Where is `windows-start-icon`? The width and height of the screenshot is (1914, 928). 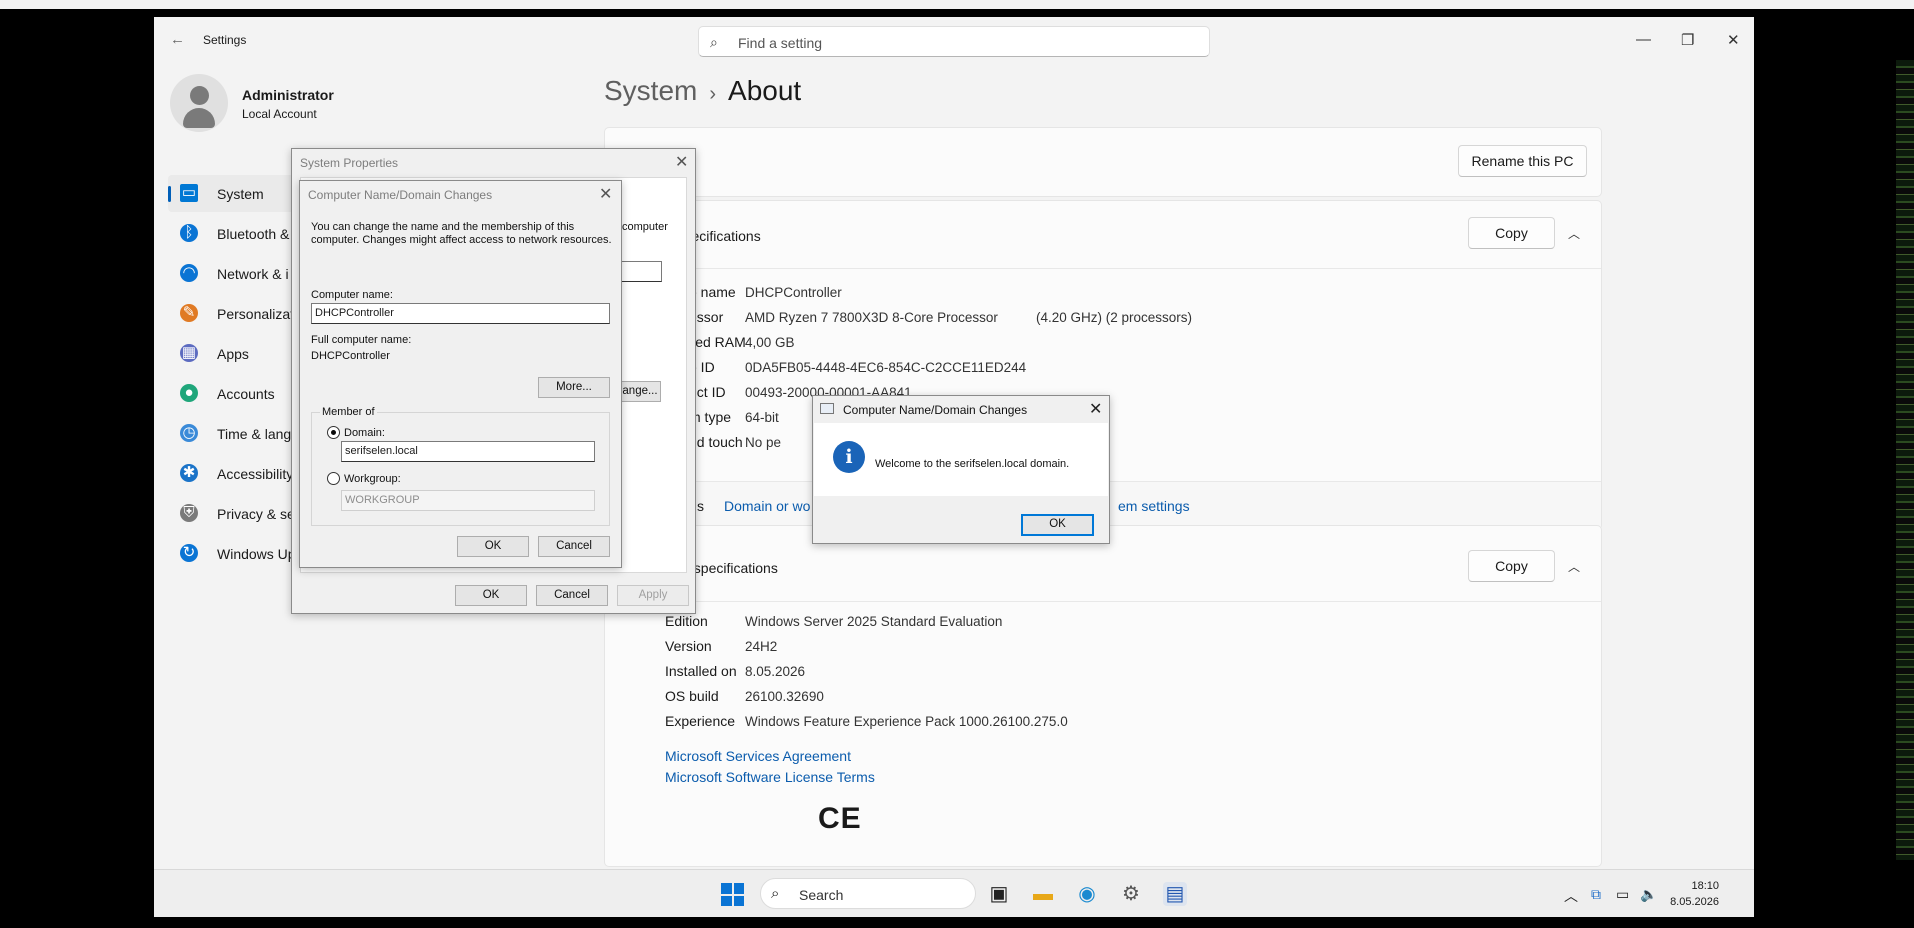
windows-start-icon is located at coordinates (732, 894).